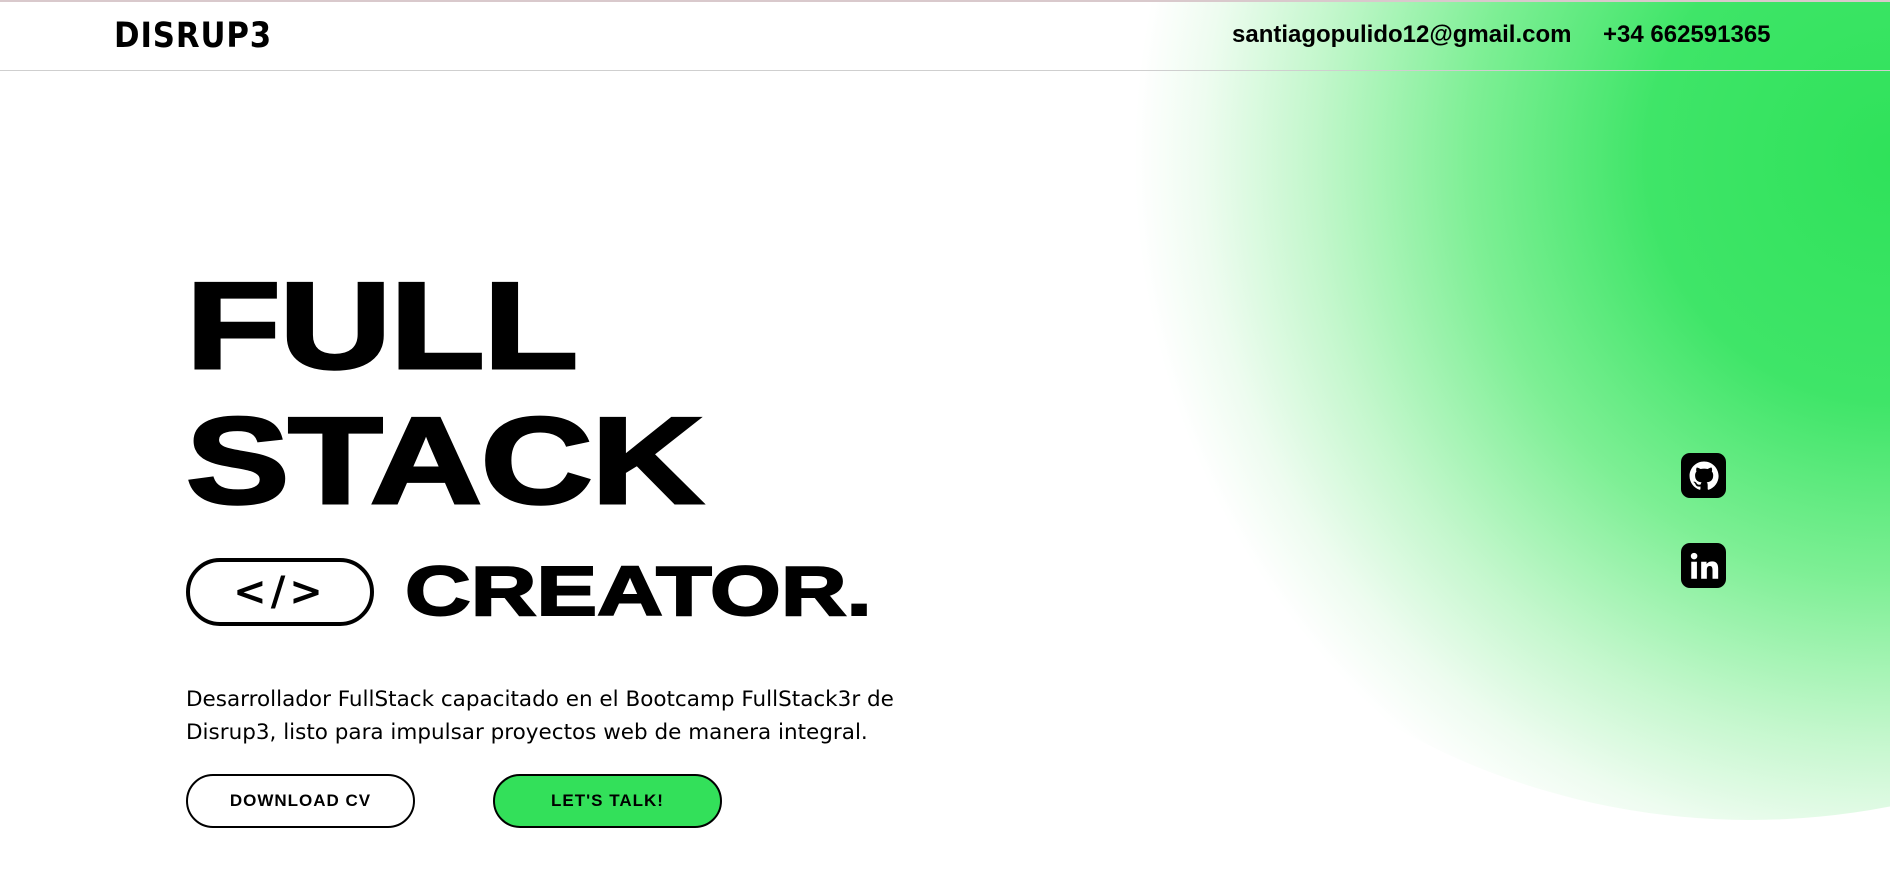 This screenshot has height=893, width=1890. What do you see at coordinates (638, 591) in the screenshot?
I see `hero-title-creator: CREATOR.` at bounding box center [638, 591].